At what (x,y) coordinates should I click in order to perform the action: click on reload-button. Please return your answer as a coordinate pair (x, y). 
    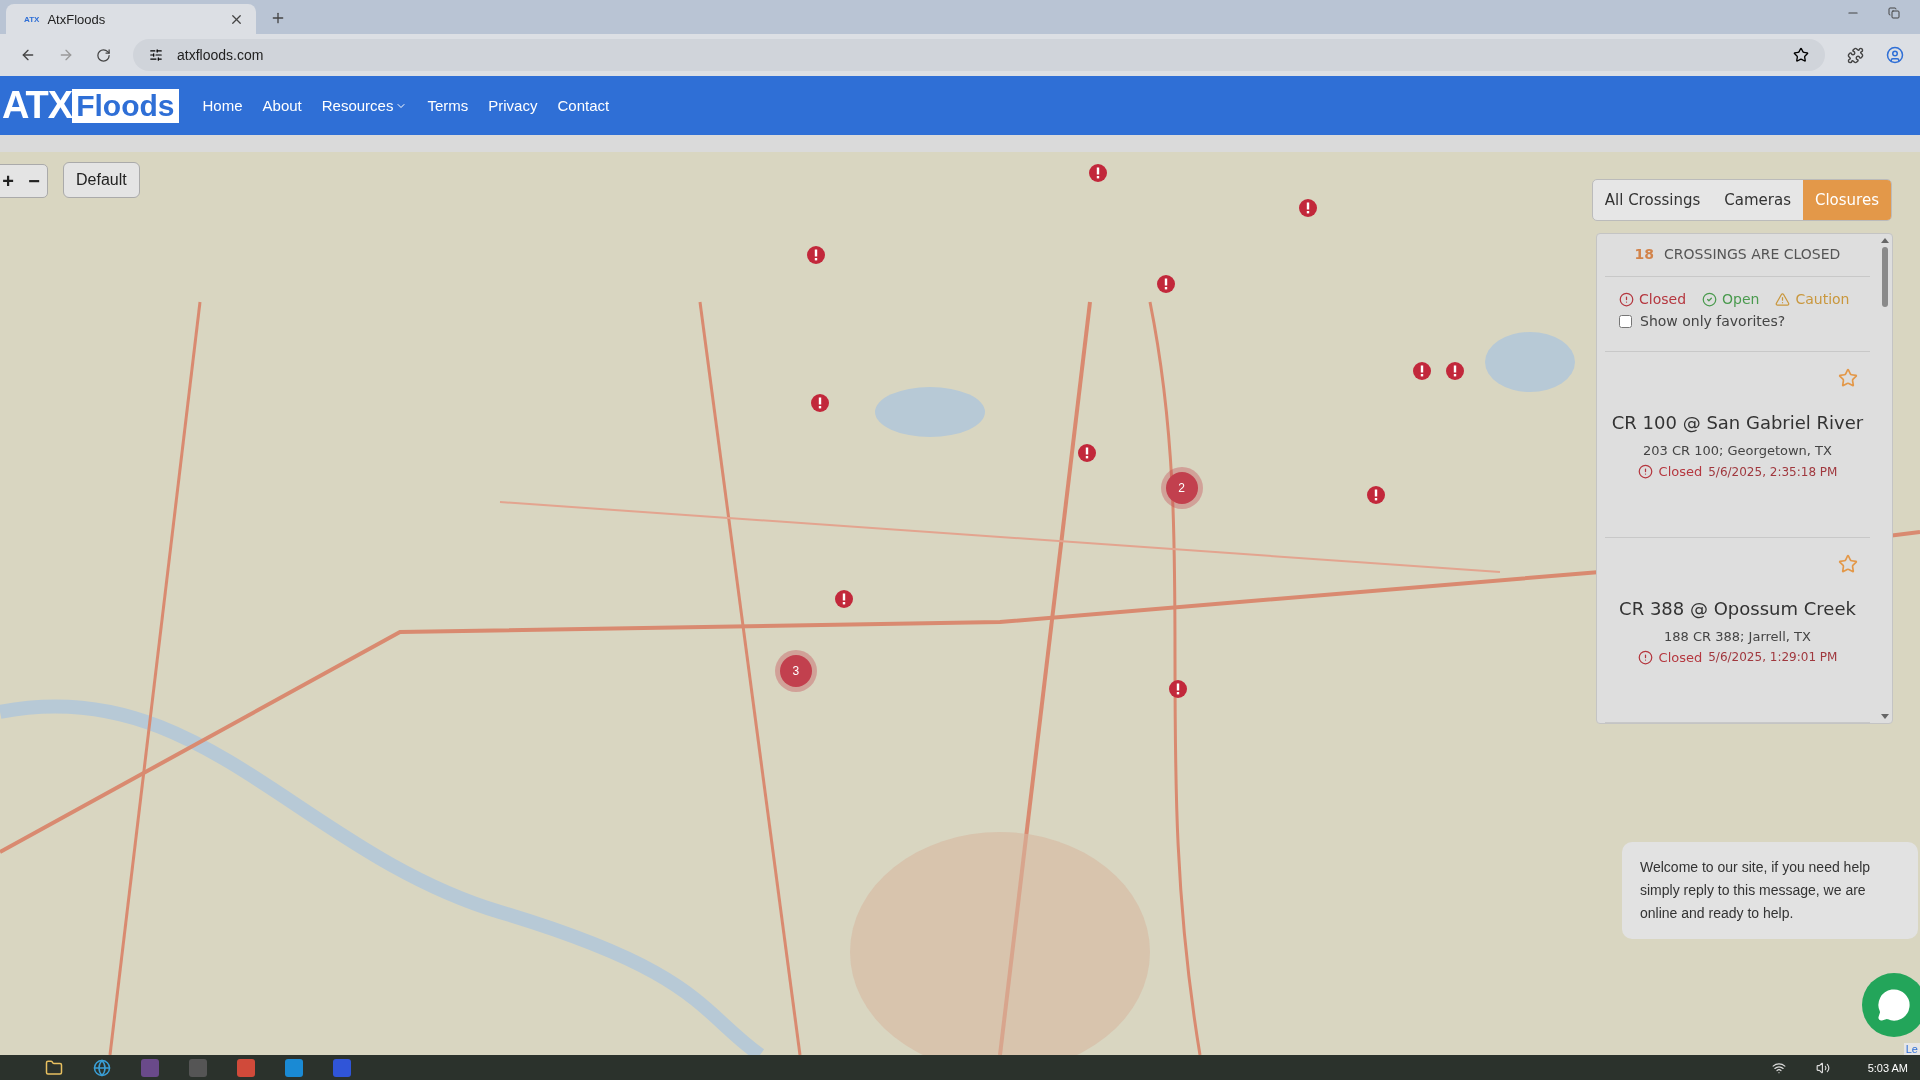
    Looking at the image, I should click on (103, 55).